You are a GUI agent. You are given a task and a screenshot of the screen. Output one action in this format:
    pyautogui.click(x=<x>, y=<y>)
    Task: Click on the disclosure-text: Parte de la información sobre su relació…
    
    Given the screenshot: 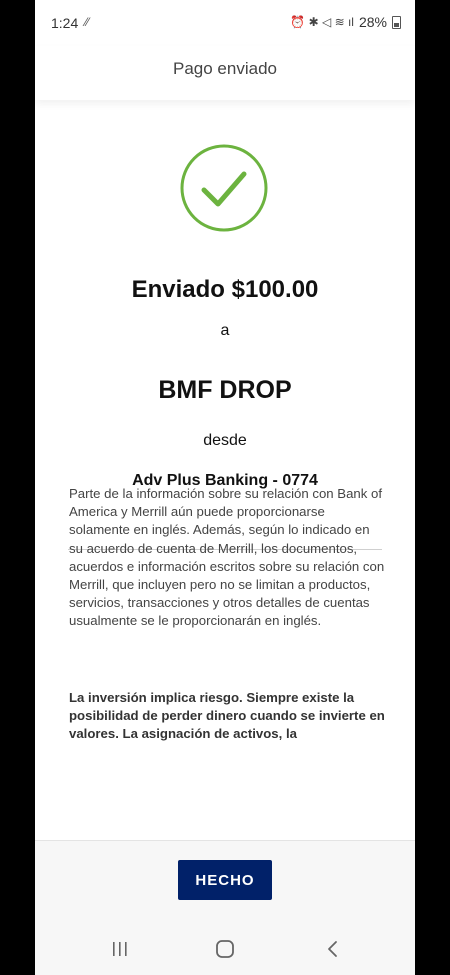 What is the action you would take?
    pyautogui.click(x=227, y=557)
    